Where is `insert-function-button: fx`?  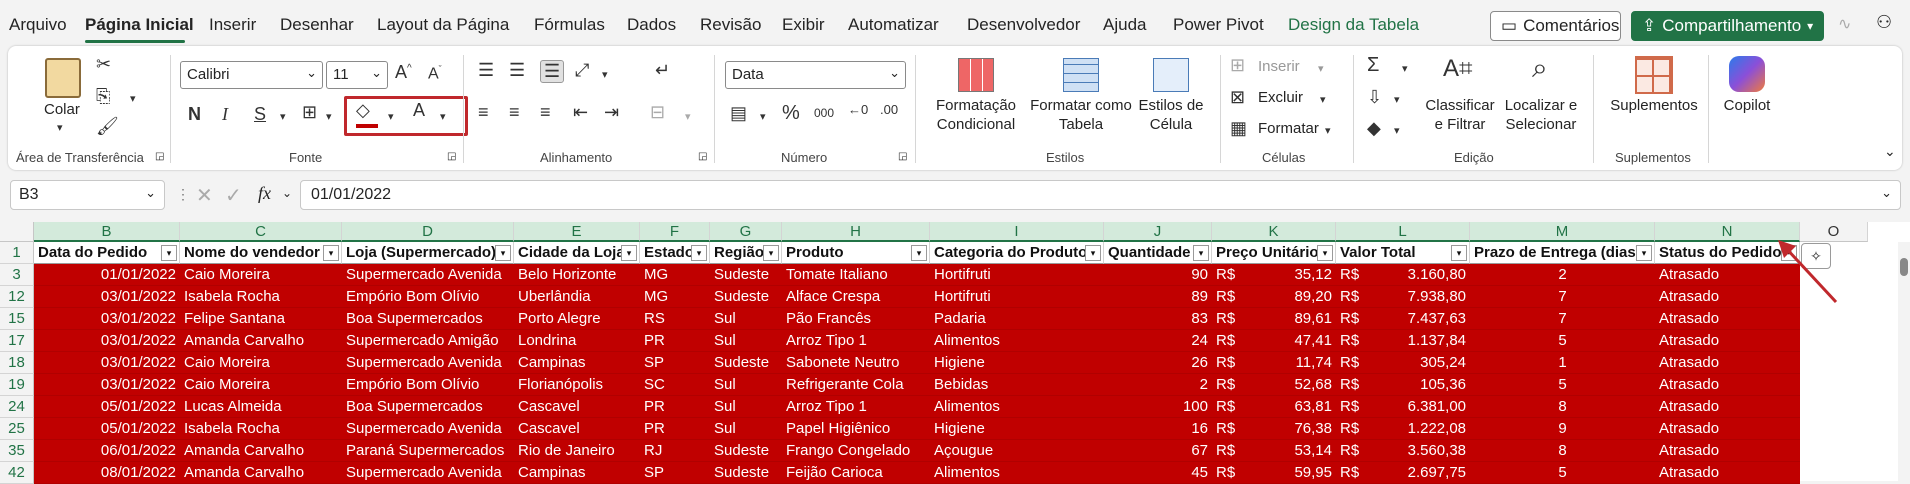
insert-function-button: fx is located at coordinates (264, 193).